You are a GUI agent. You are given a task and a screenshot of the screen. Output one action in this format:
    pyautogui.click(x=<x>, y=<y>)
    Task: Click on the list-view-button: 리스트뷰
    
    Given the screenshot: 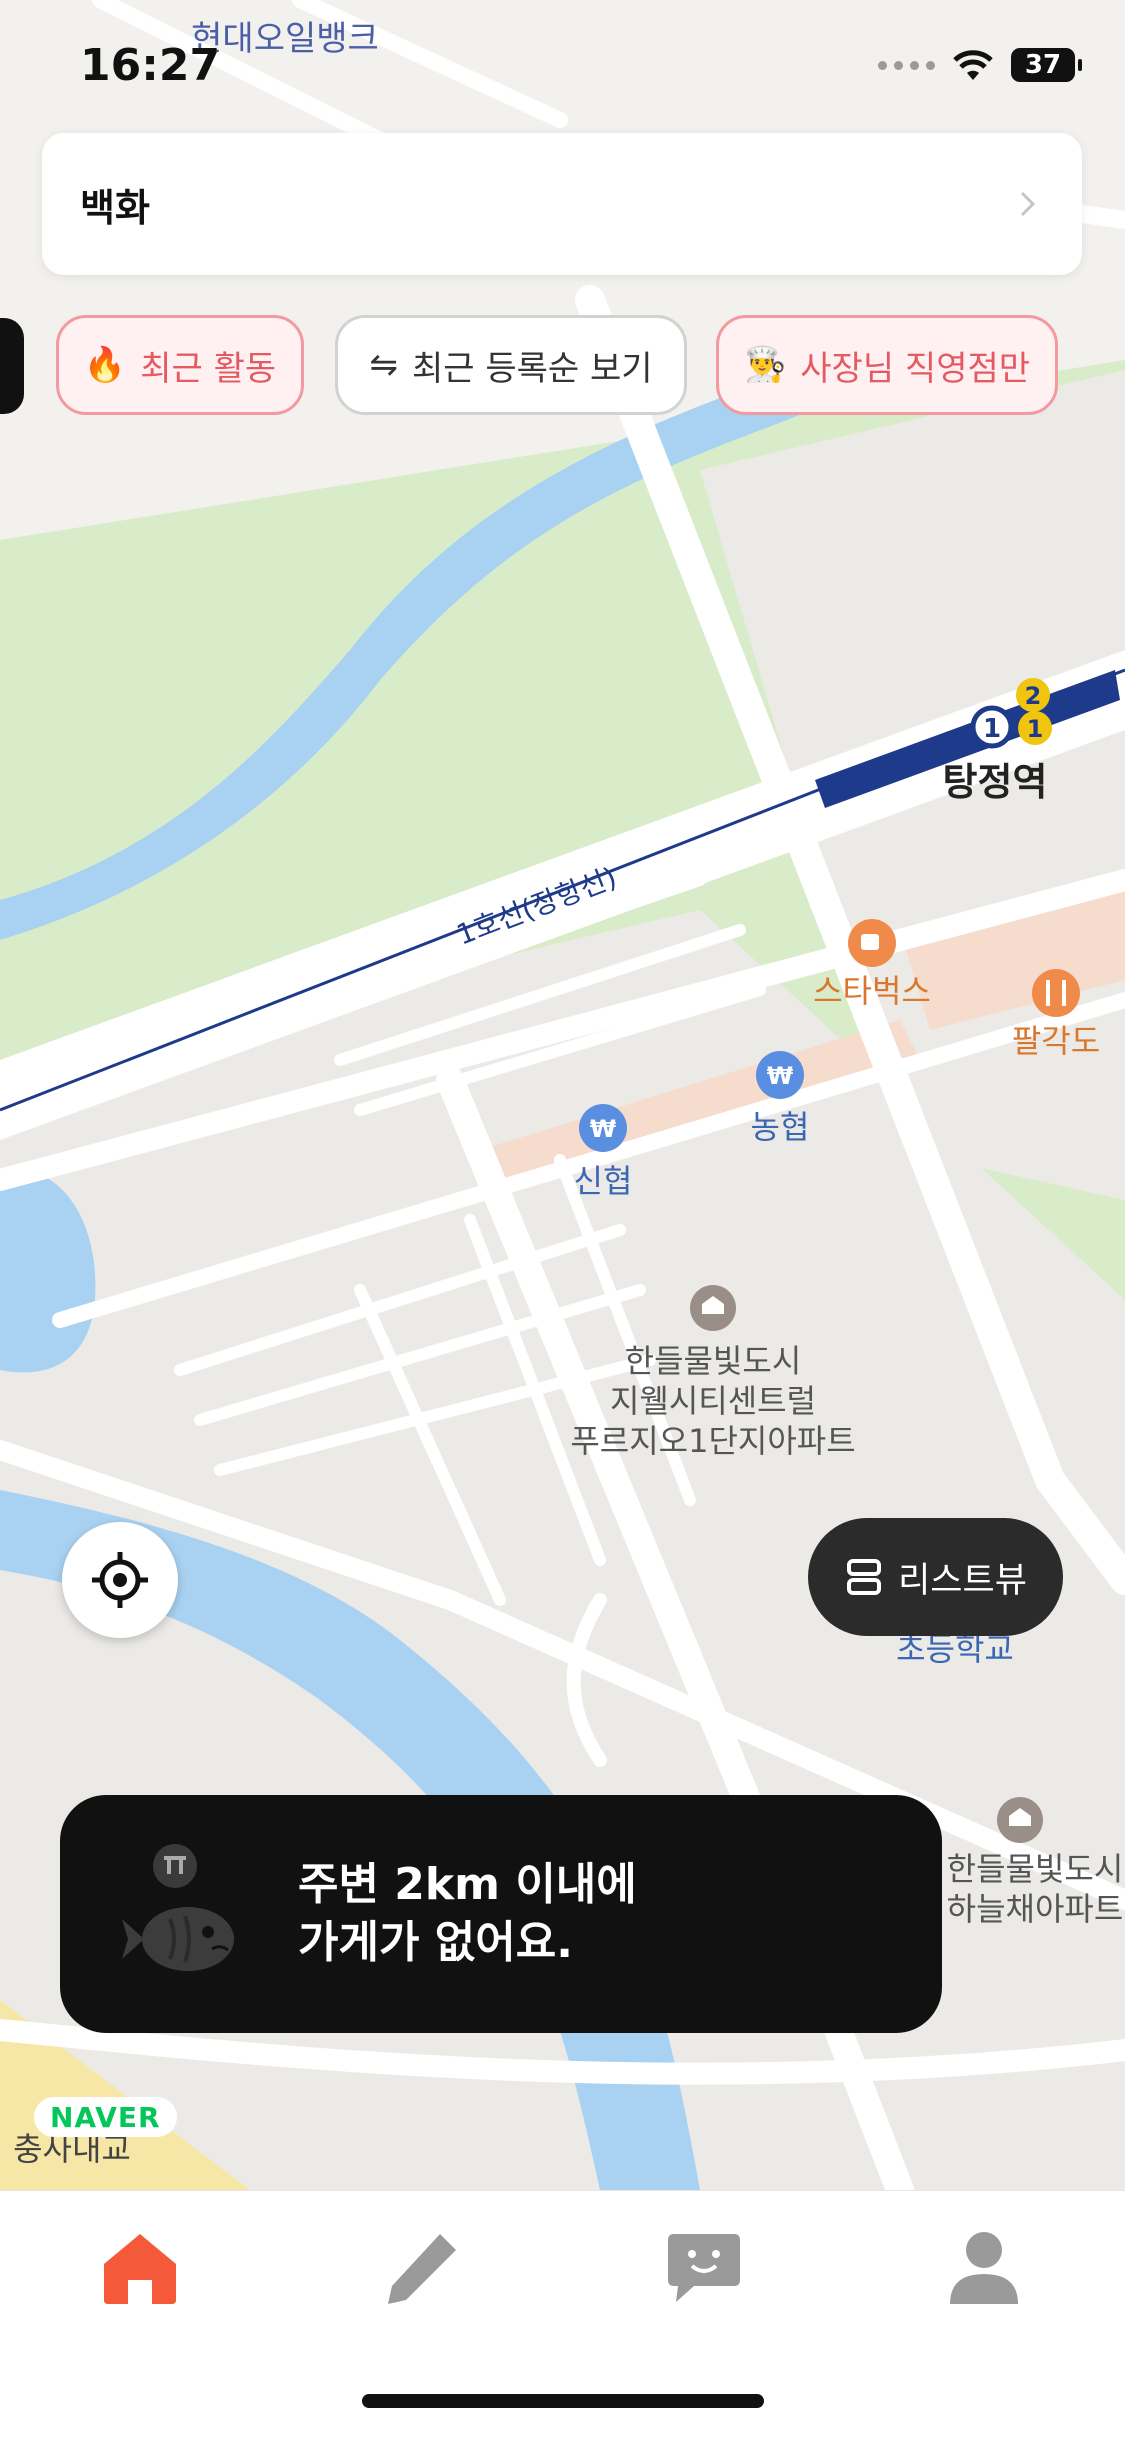 What is the action you would take?
    pyautogui.click(x=935, y=1577)
    